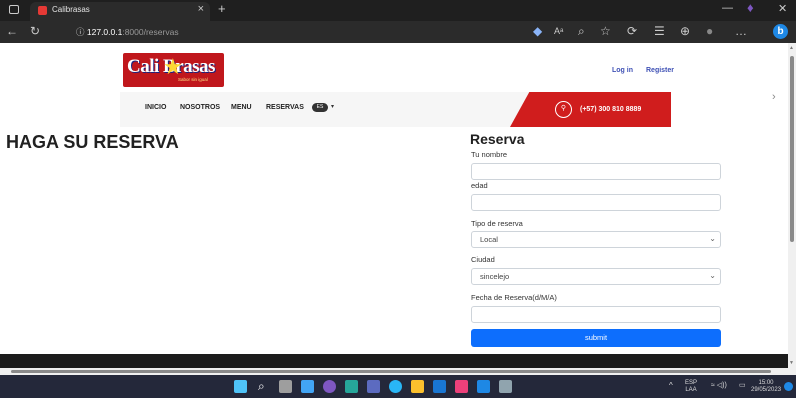 The height and width of the screenshot is (398, 796). Describe the element at coordinates (537, 31) in the screenshot. I see `extension-icon: ◆` at that location.